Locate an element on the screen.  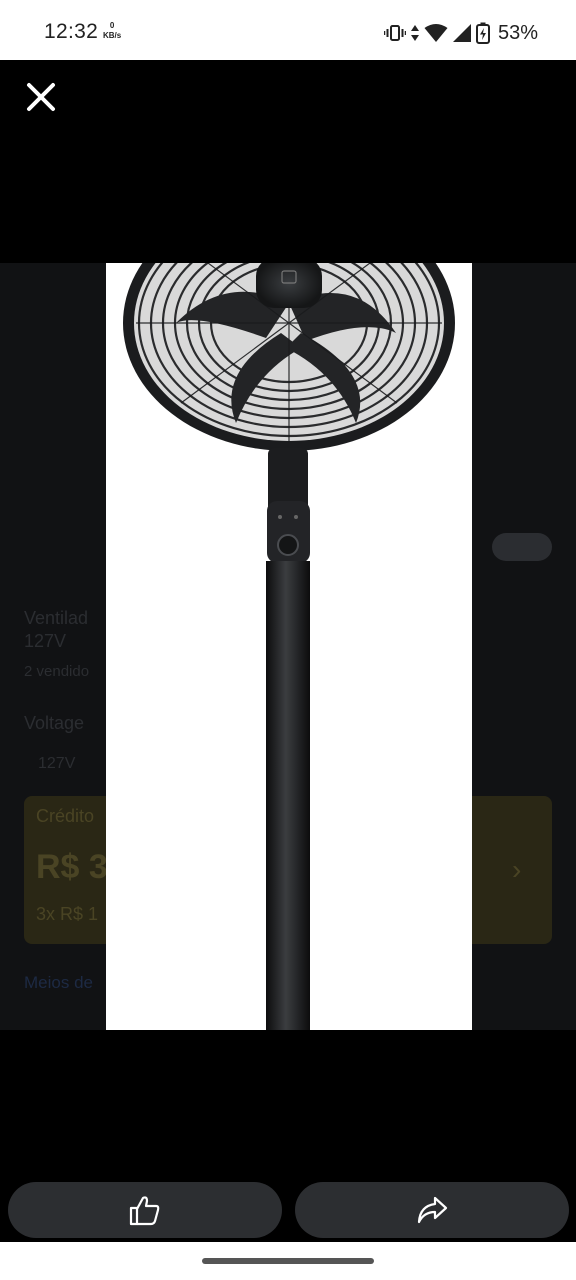
underlay-chevron-right-icon: › is located at coordinates (517, 869).